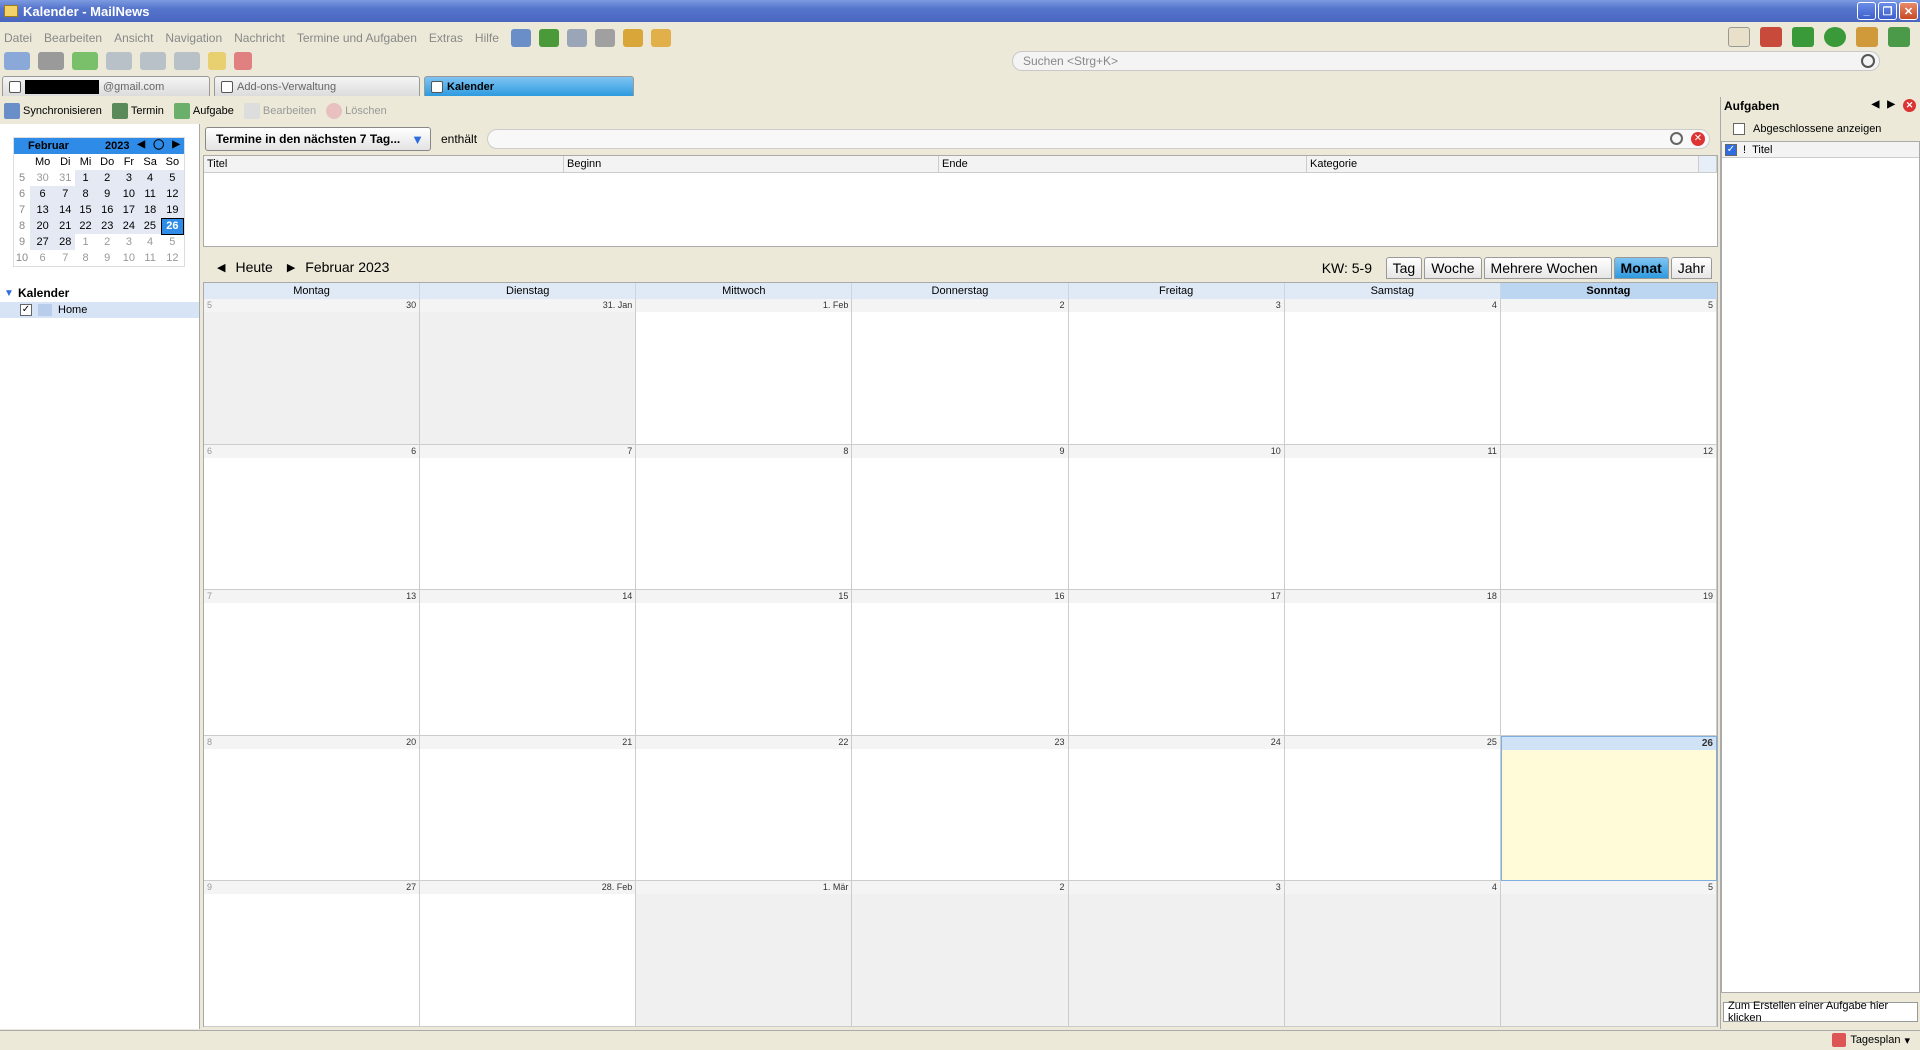  What do you see at coordinates (618, 305) in the screenshot?
I see `day-number: 31. Jan` at bounding box center [618, 305].